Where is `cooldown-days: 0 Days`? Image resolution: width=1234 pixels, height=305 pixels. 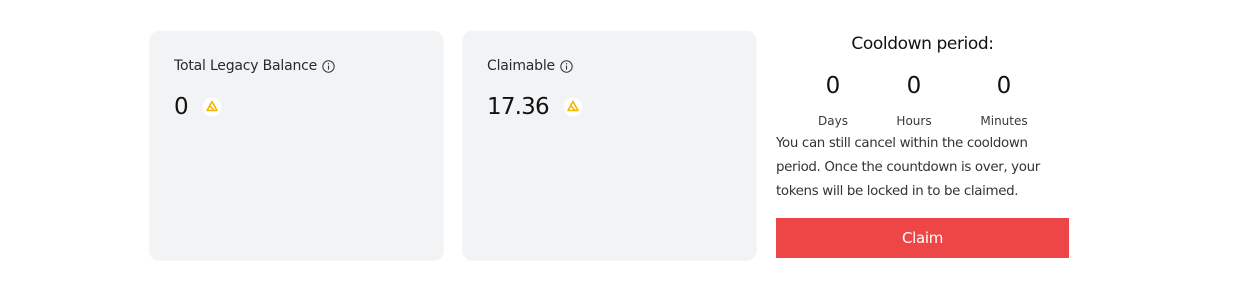 cooldown-days: 0 Days is located at coordinates (833, 99).